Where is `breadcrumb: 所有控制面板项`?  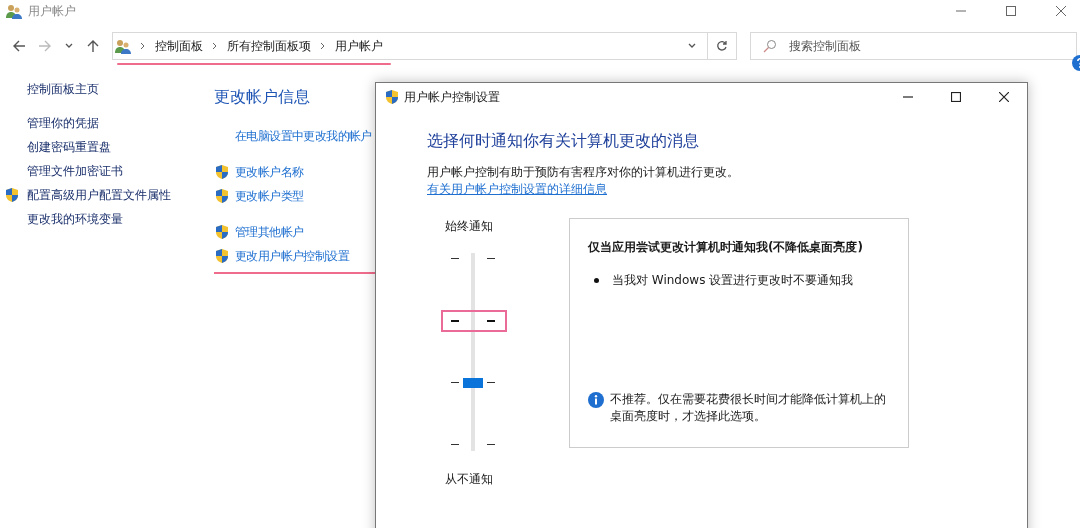
breadcrumb: 所有控制面板项 is located at coordinates (269, 46).